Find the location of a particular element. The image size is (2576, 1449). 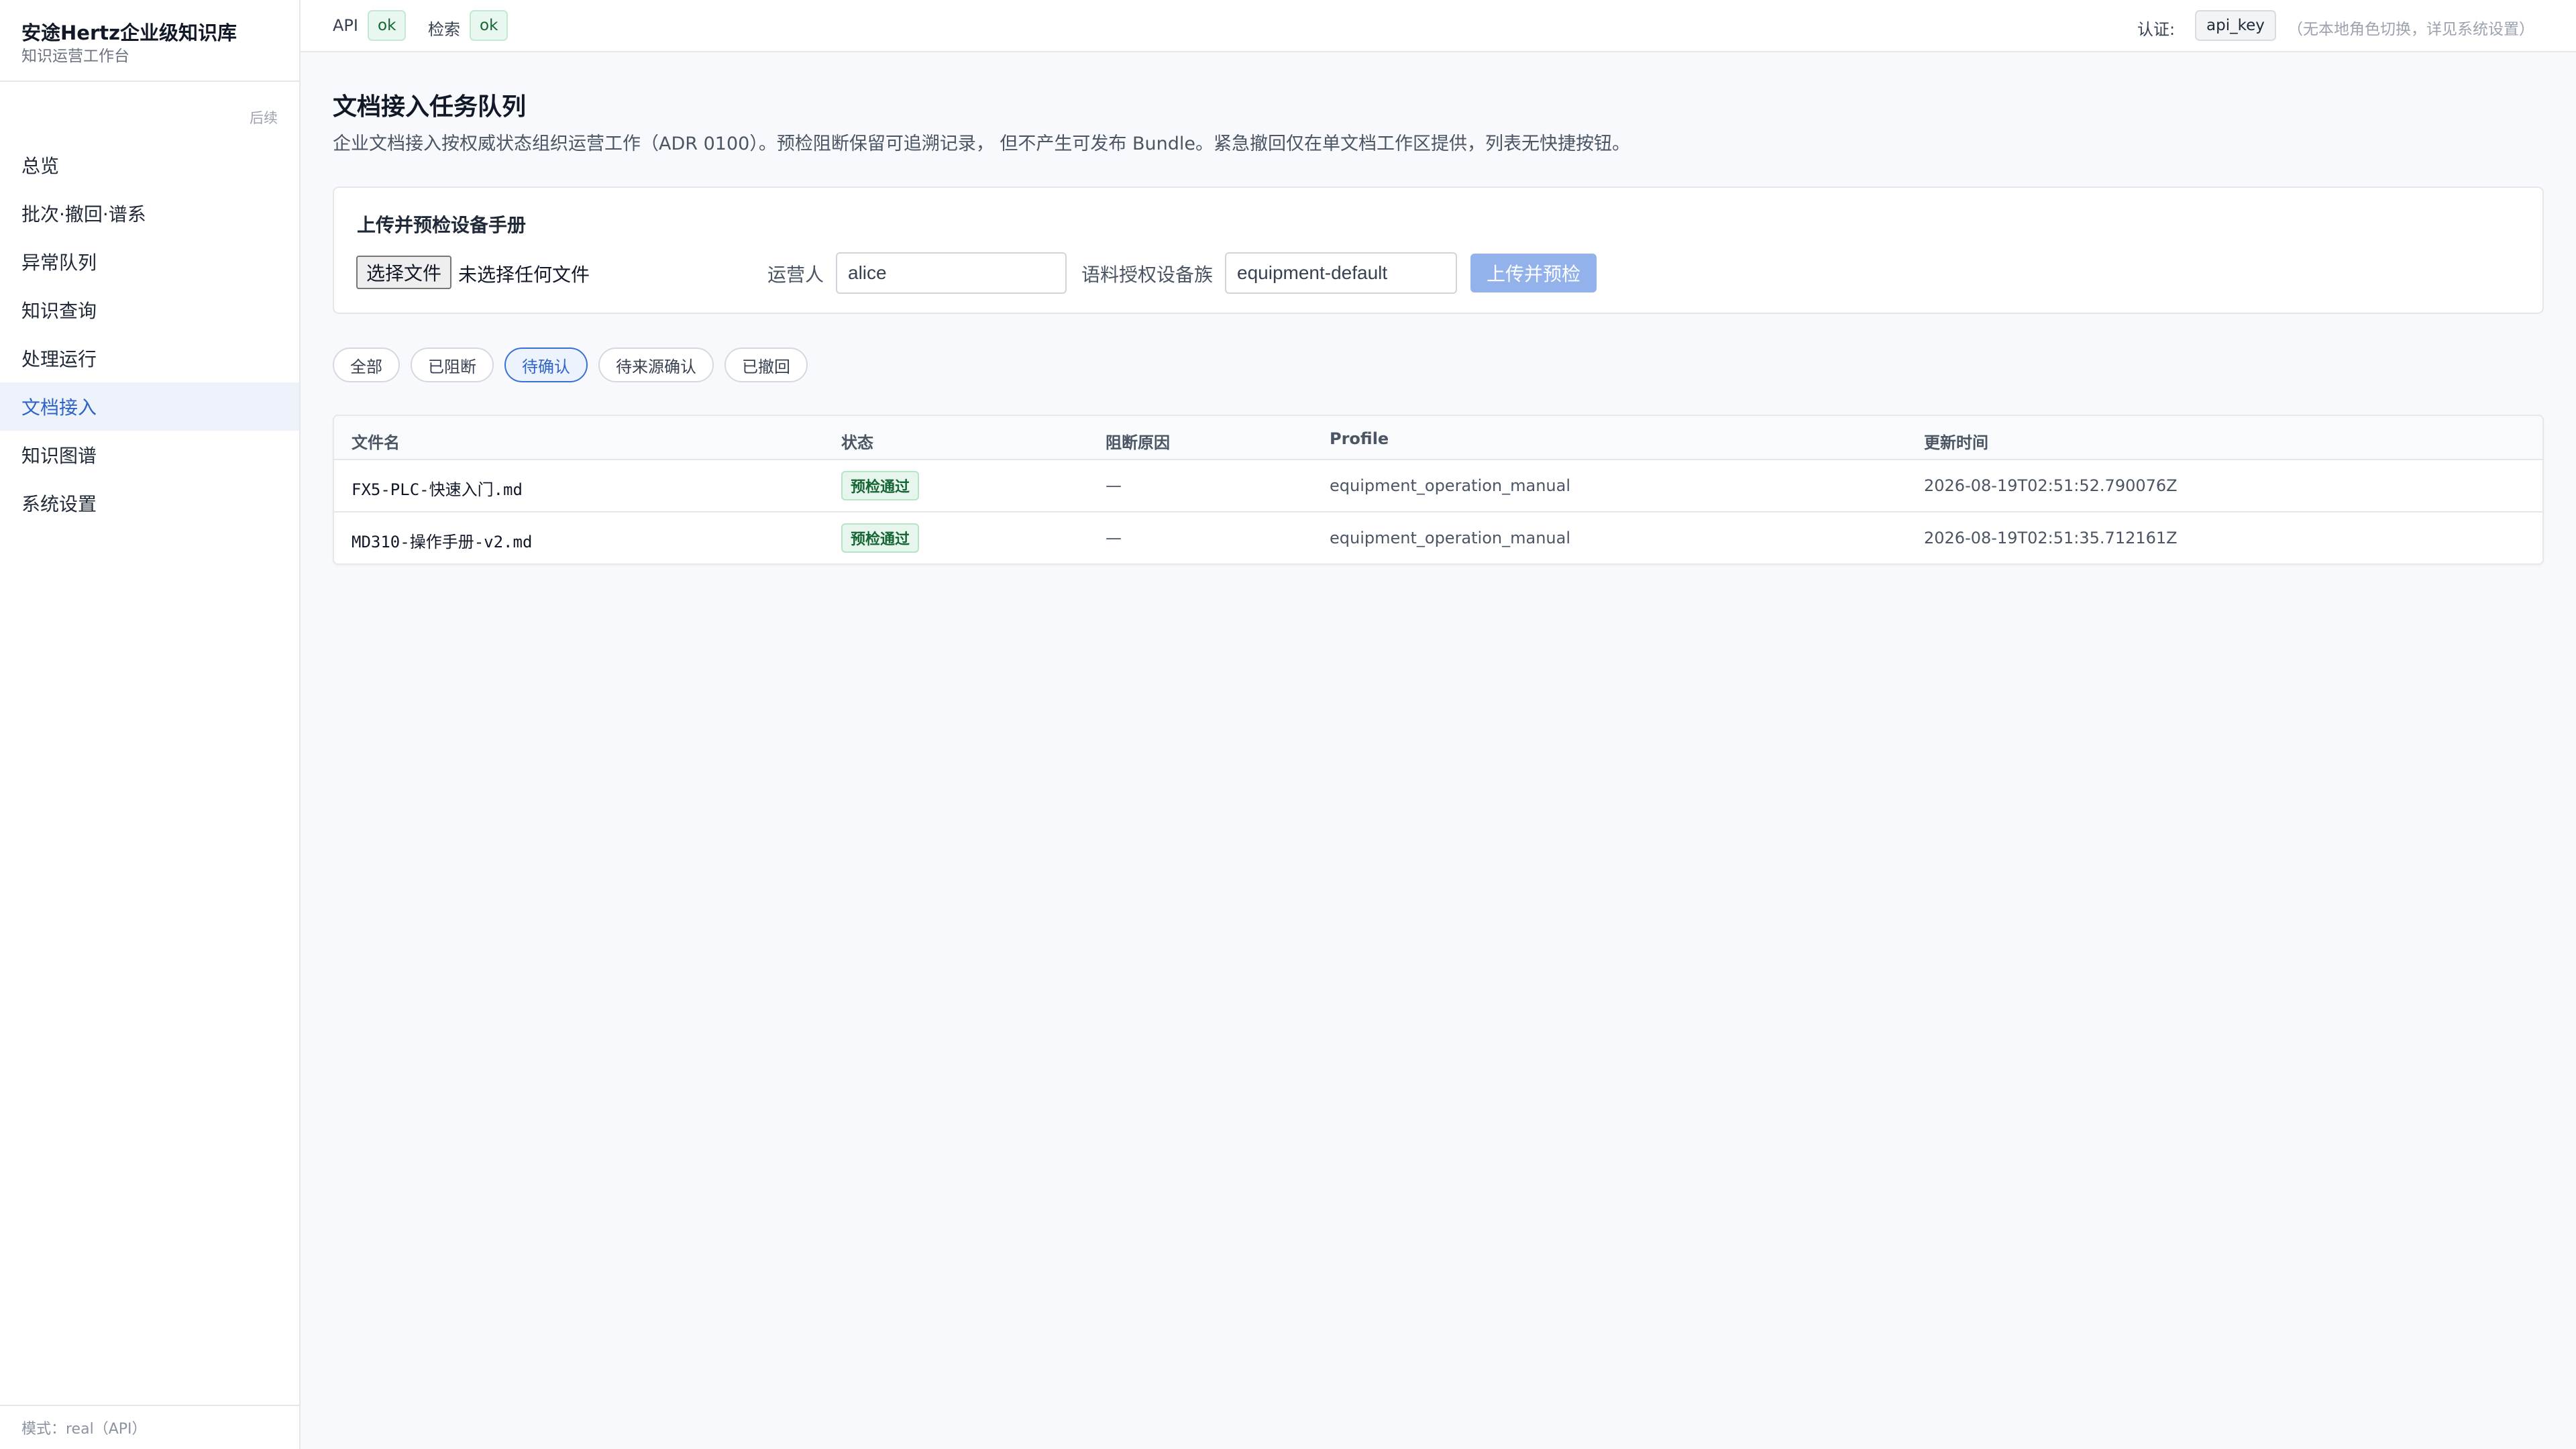

search-label: 检索 is located at coordinates (444, 29).